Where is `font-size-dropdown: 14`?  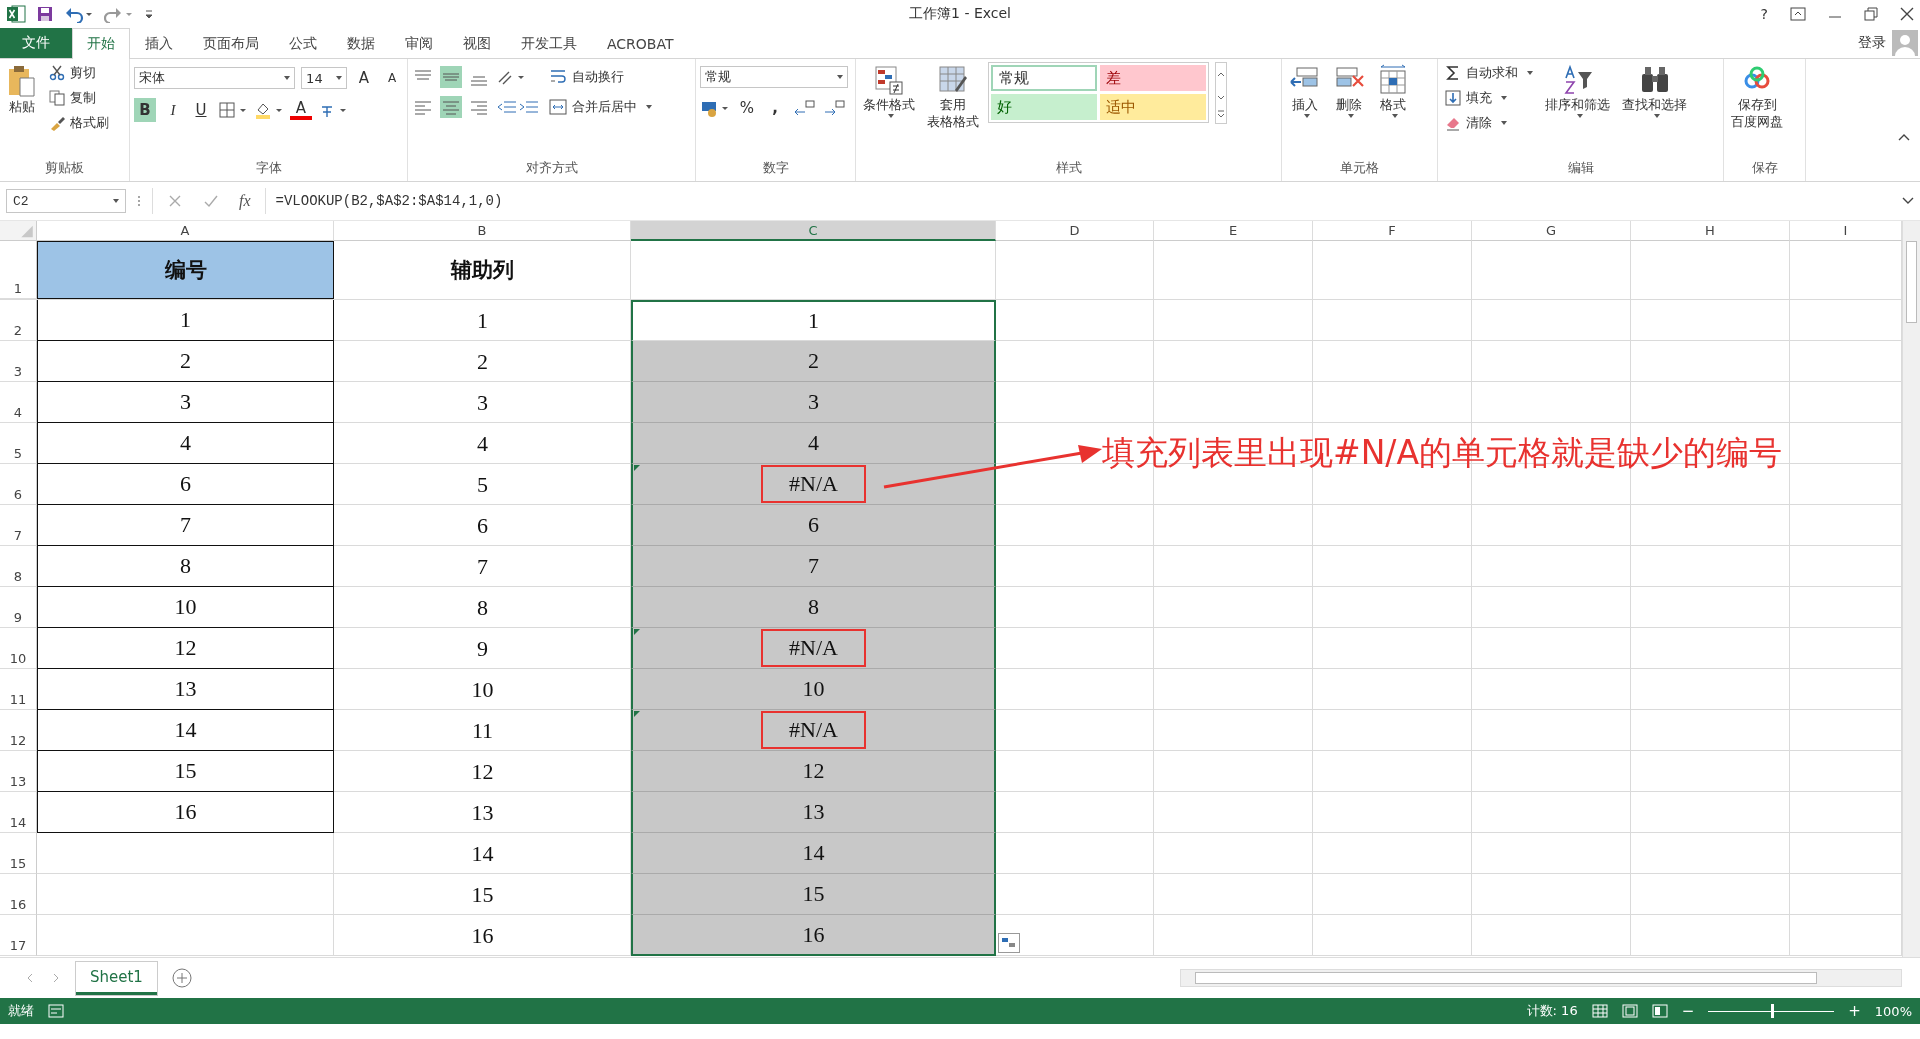 font-size-dropdown: 14 is located at coordinates (324, 78).